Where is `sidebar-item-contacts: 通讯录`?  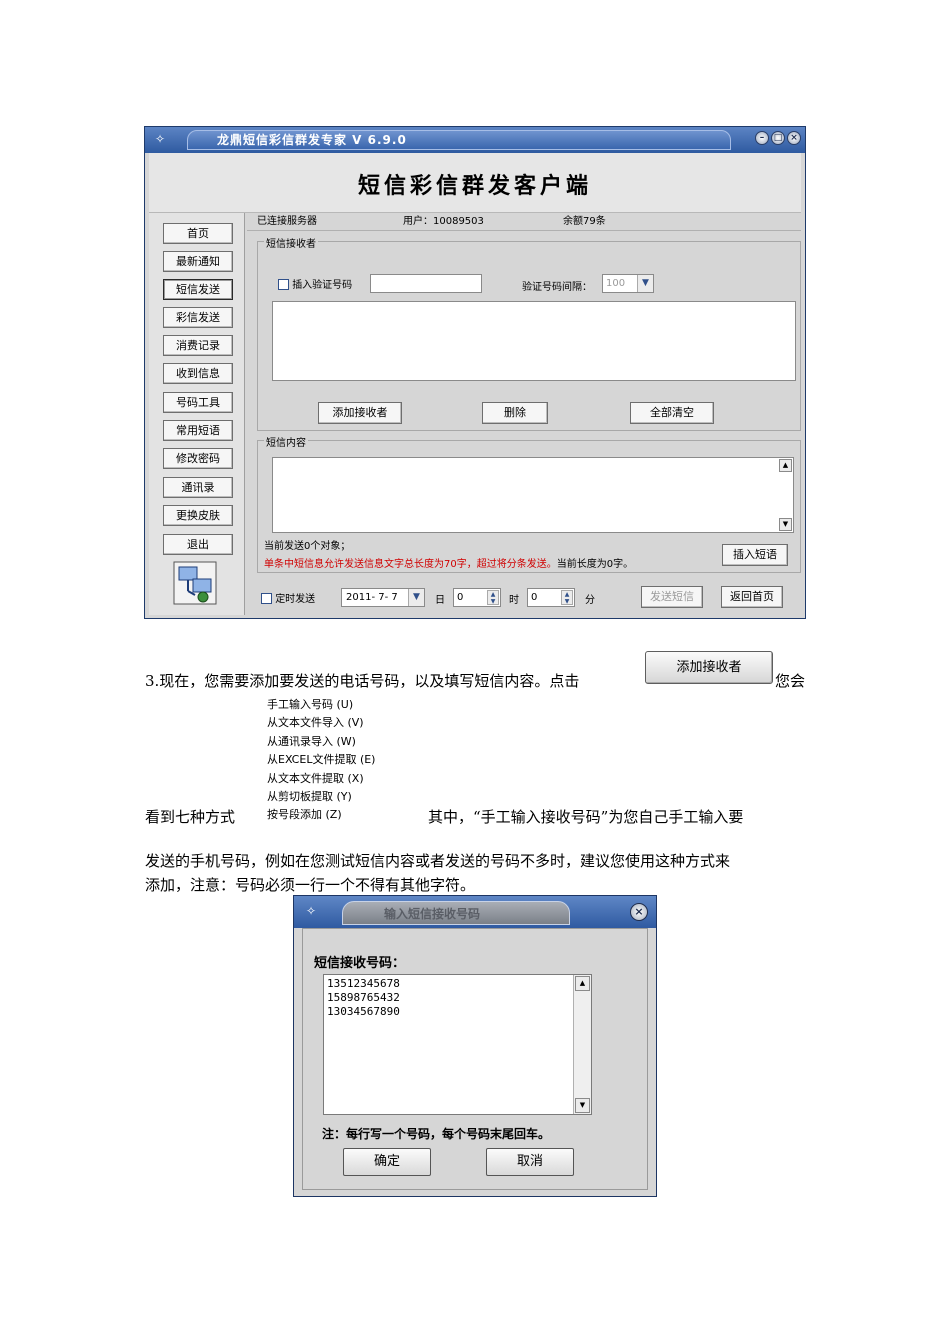 sidebar-item-contacts: 通讯录 is located at coordinates (198, 487).